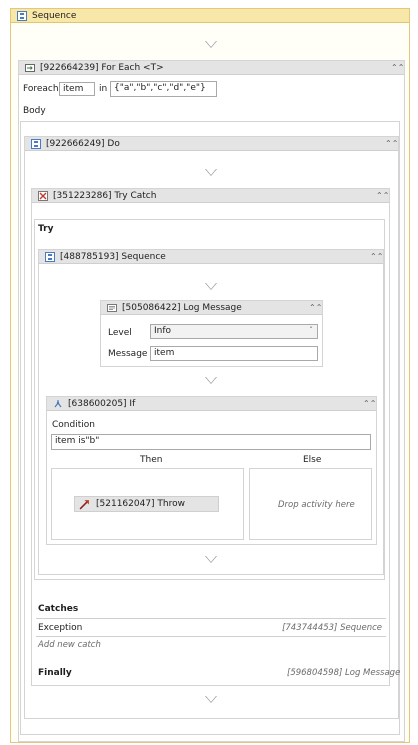  I want to click on if-title: [638600205] If, so click(102, 403).